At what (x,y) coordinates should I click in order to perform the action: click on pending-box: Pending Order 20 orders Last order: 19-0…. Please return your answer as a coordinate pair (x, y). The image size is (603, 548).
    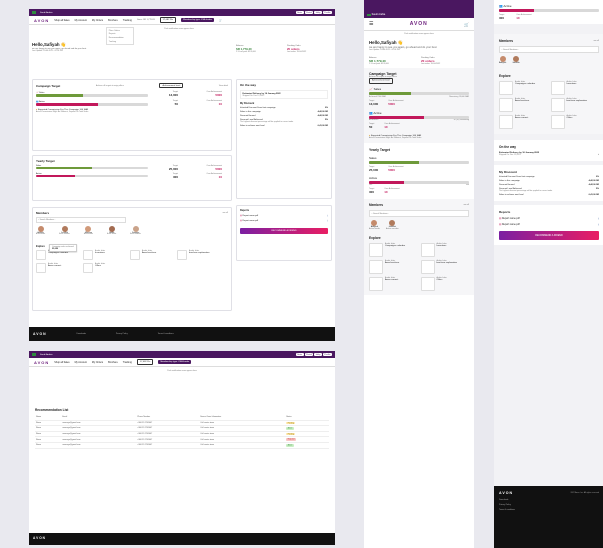
    Looking at the image, I should click on (310, 49).